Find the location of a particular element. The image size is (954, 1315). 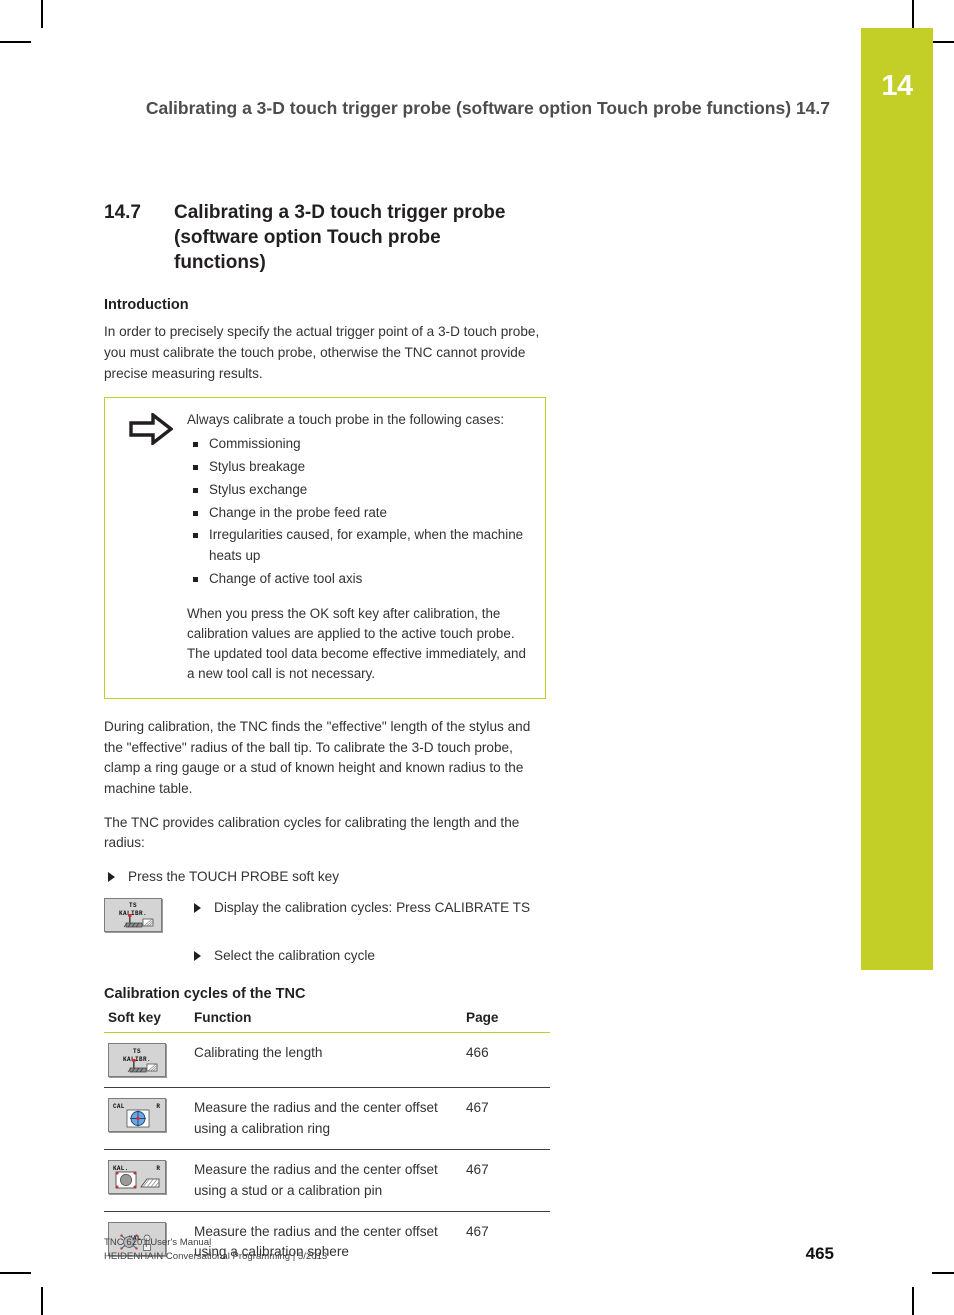

introduction-heading: Introduction is located at coordinates (146, 305).